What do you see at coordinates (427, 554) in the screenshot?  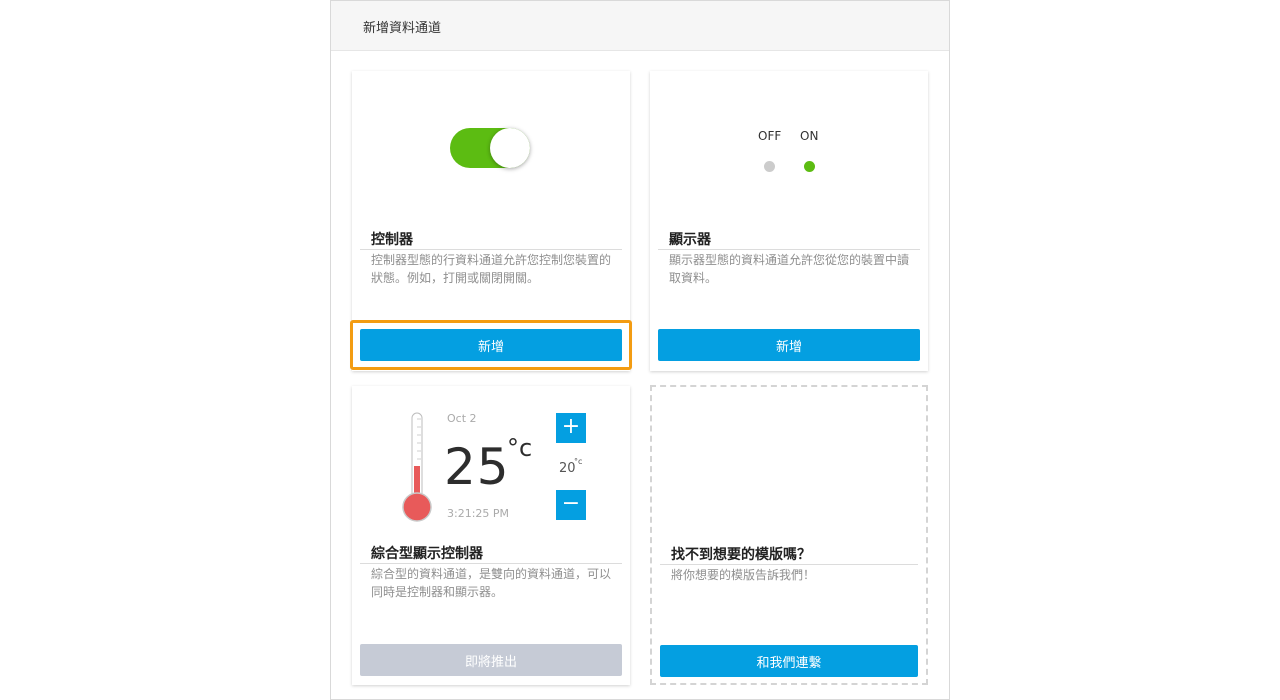 I see `combo-title: 綜合型顯示控制器` at bounding box center [427, 554].